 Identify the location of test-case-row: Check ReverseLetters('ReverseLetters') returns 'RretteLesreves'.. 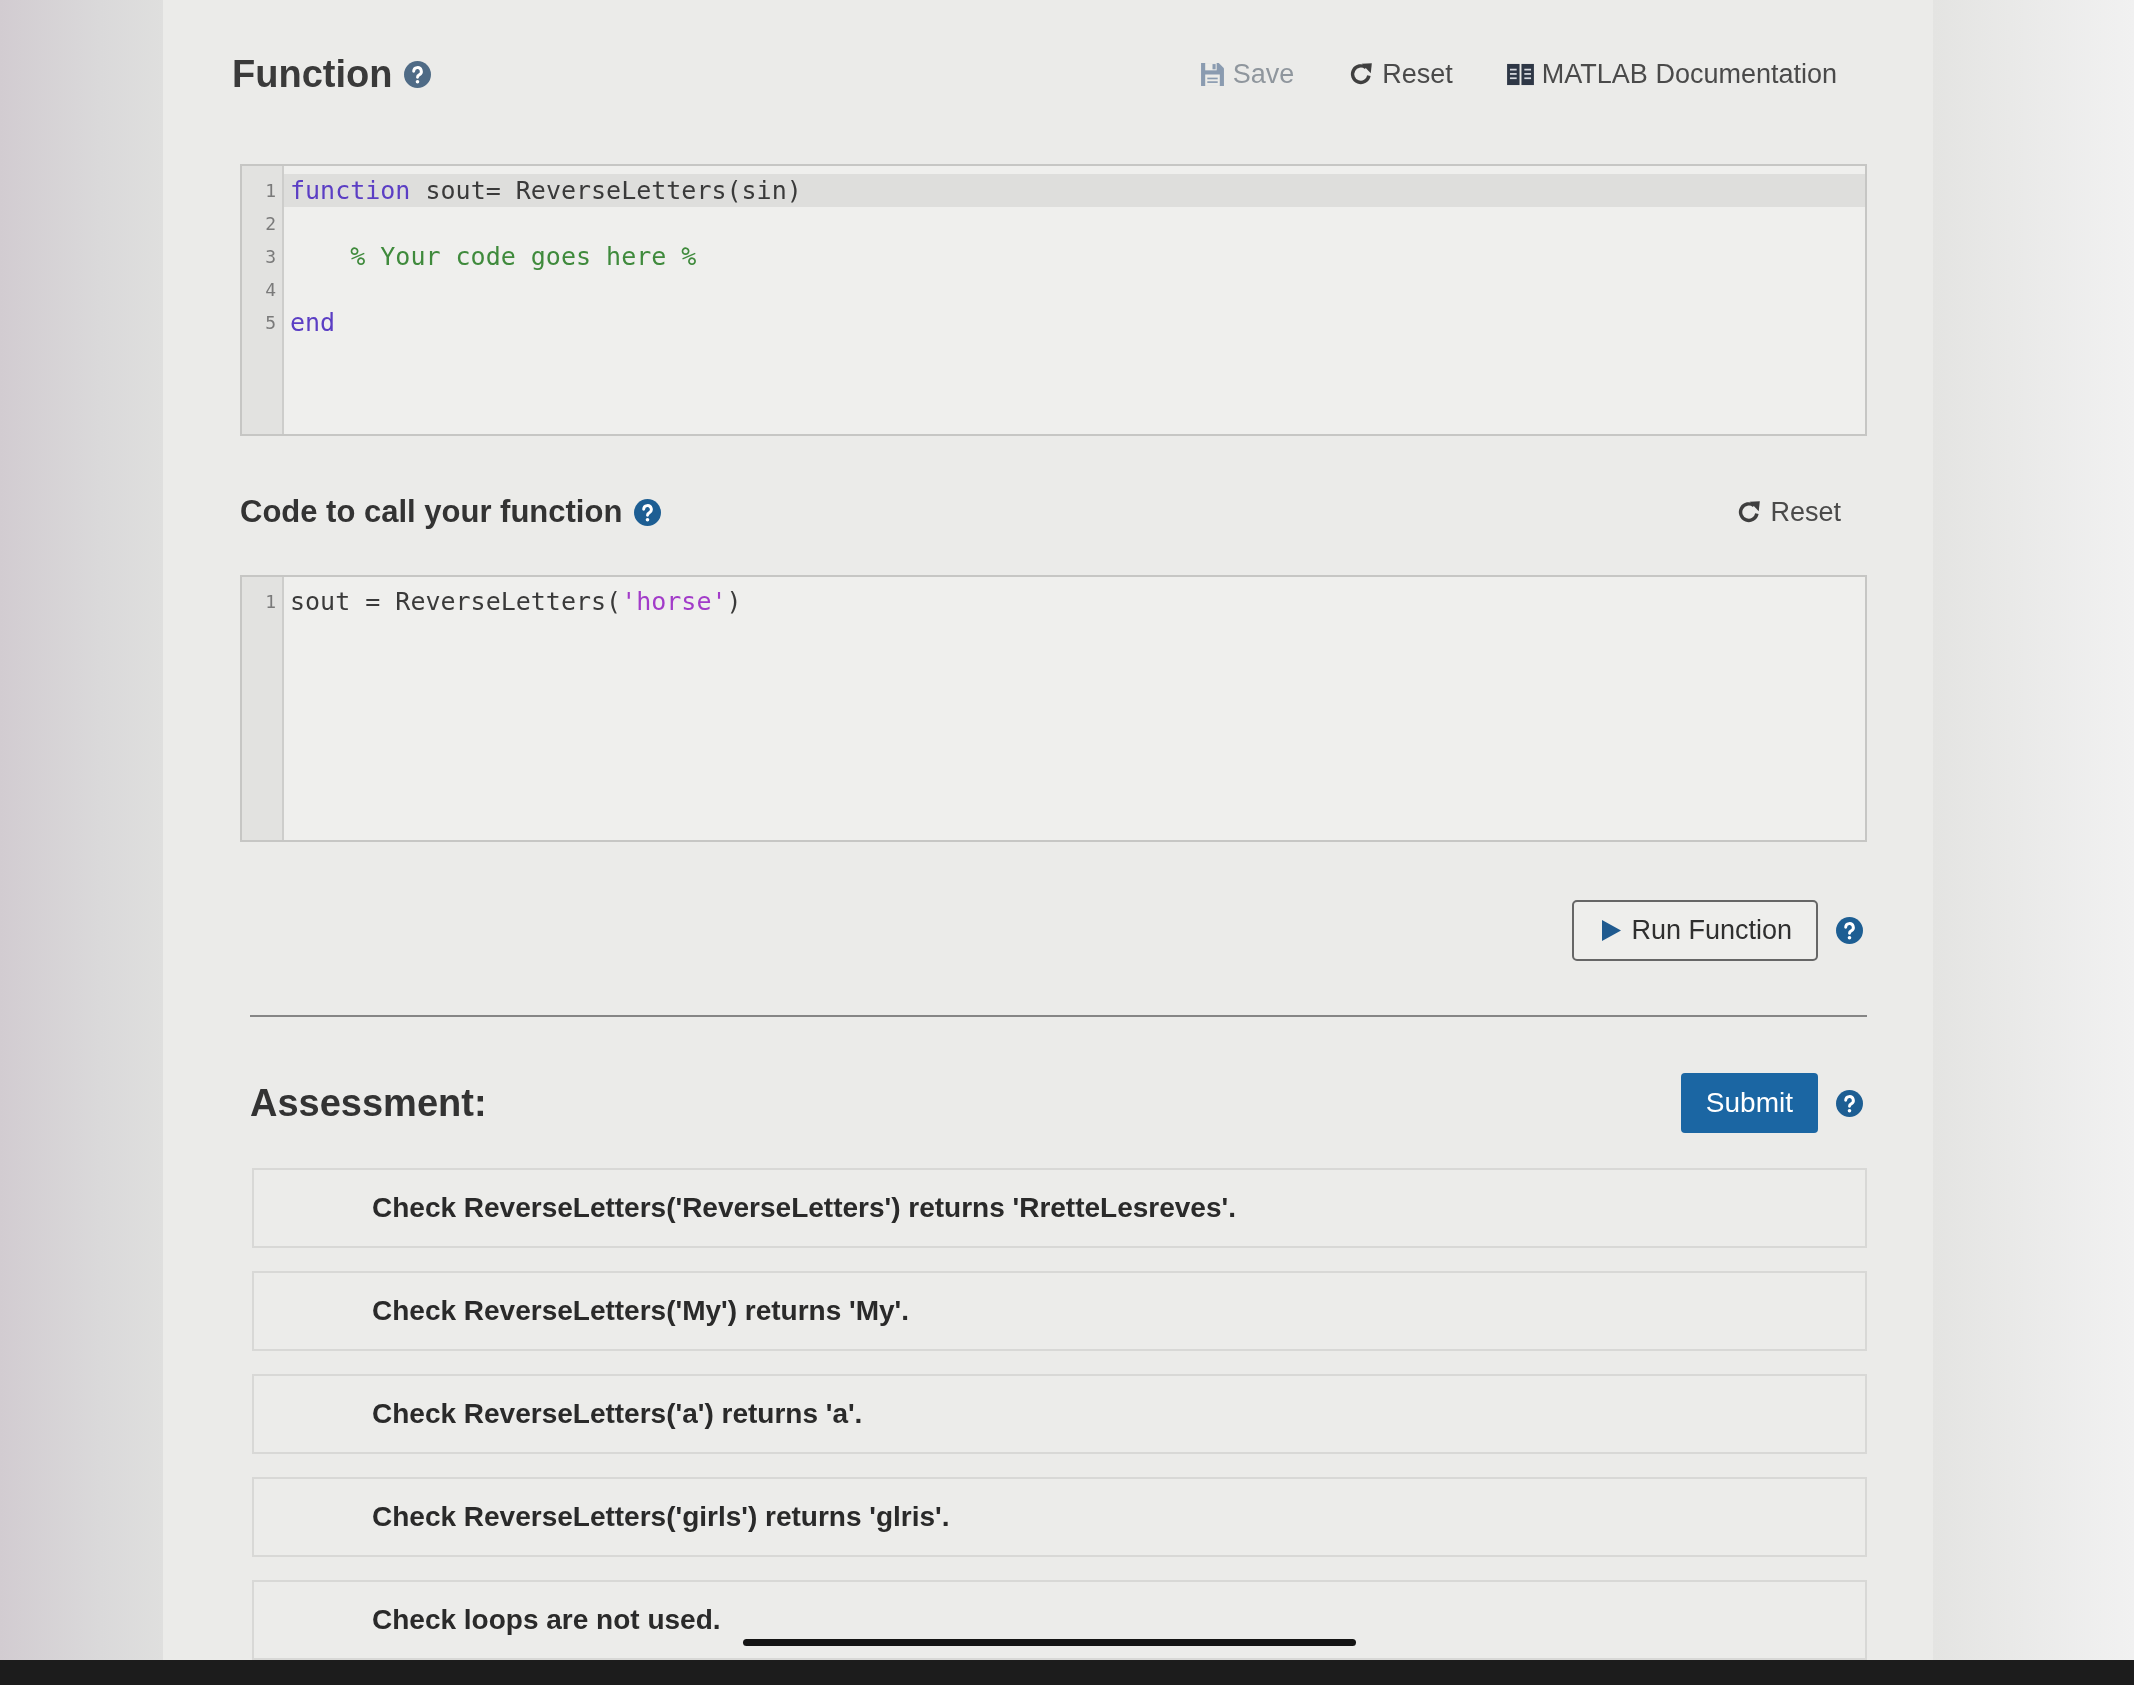
(1059, 1208).